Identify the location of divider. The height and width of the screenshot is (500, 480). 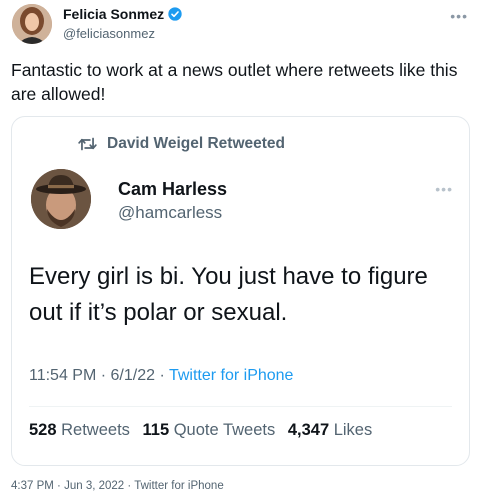
(240, 406).